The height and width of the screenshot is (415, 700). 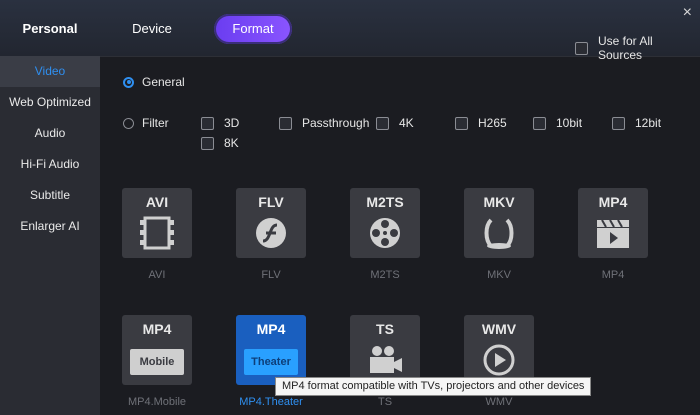 I want to click on option-label: 4K, so click(x=406, y=123).